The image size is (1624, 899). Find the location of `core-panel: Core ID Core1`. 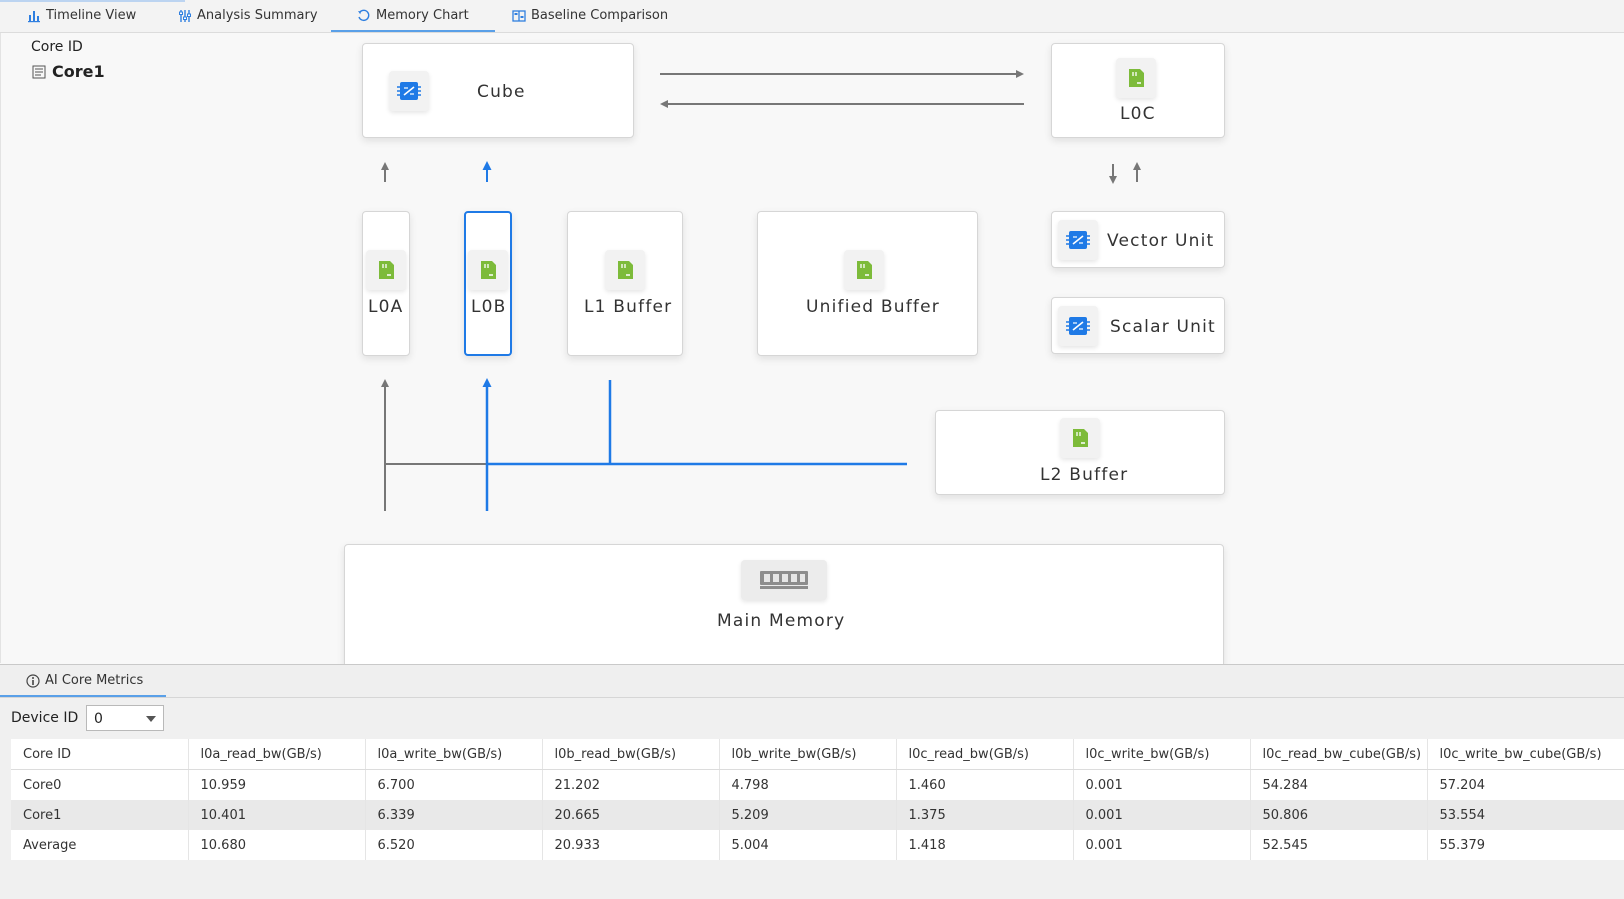

core-panel: Core ID Core1 is located at coordinates (170, 348).